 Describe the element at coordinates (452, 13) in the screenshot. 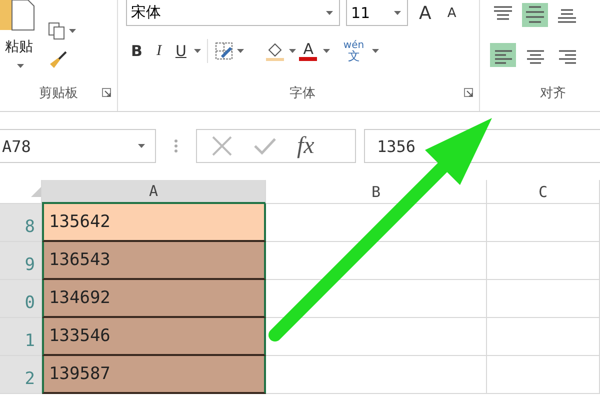

I see `shrink-font-button: A` at that location.